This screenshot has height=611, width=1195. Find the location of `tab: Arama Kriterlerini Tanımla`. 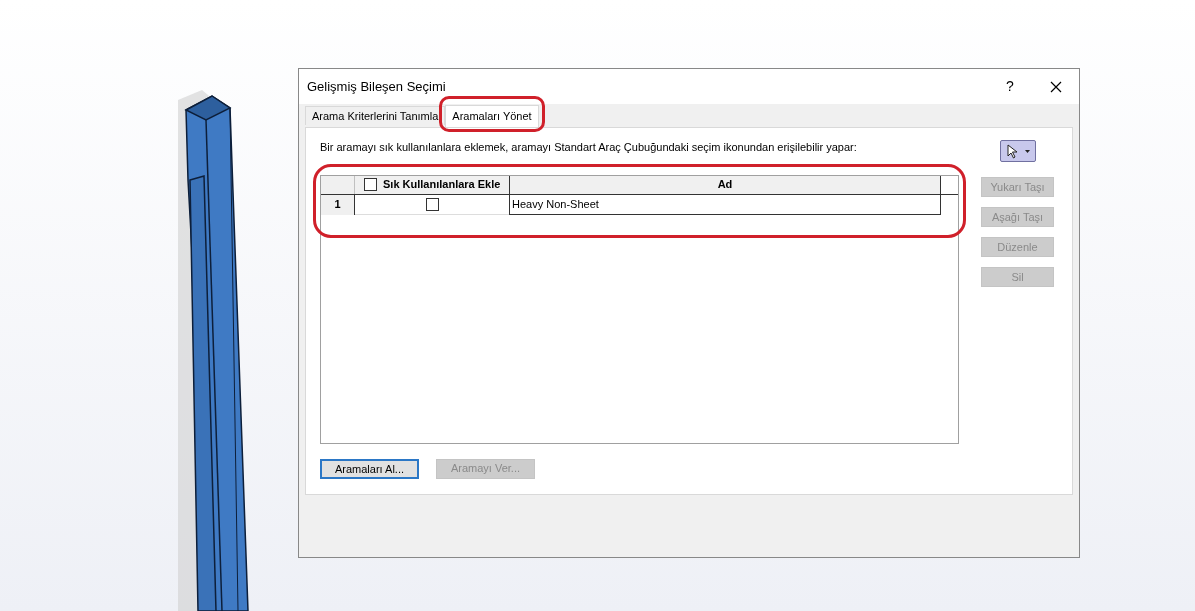

tab: Arama Kriterlerini Tanımla is located at coordinates (375, 116).